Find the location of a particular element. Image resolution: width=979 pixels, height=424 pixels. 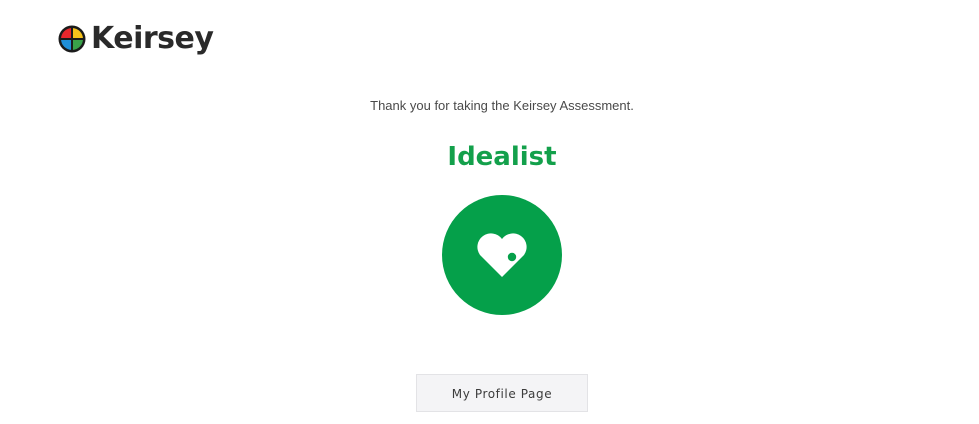

temperament-title: Idealist is located at coordinates (502, 157).